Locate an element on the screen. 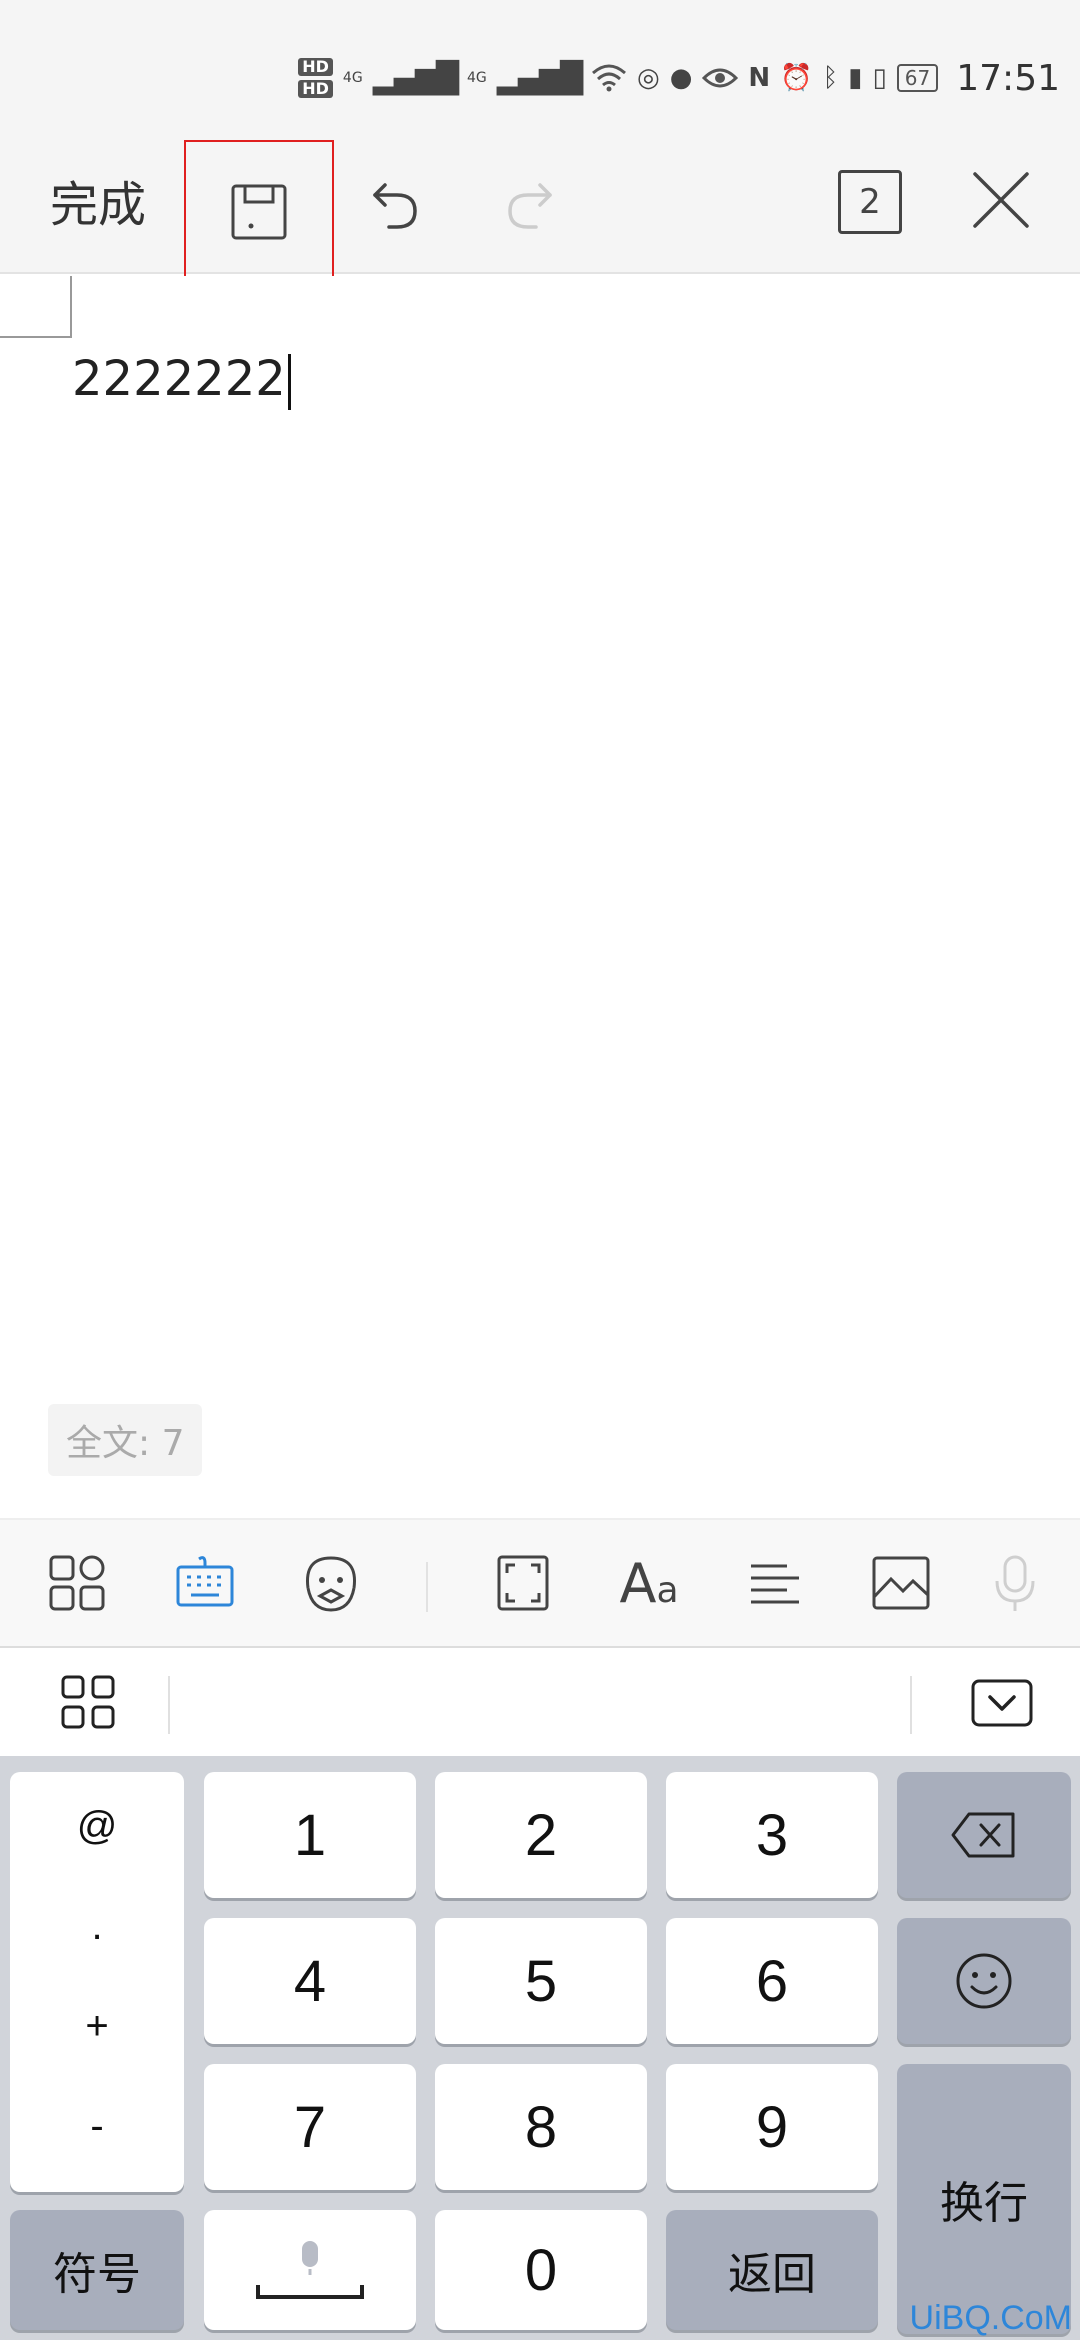  key-4: 4 is located at coordinates (310, 1981).